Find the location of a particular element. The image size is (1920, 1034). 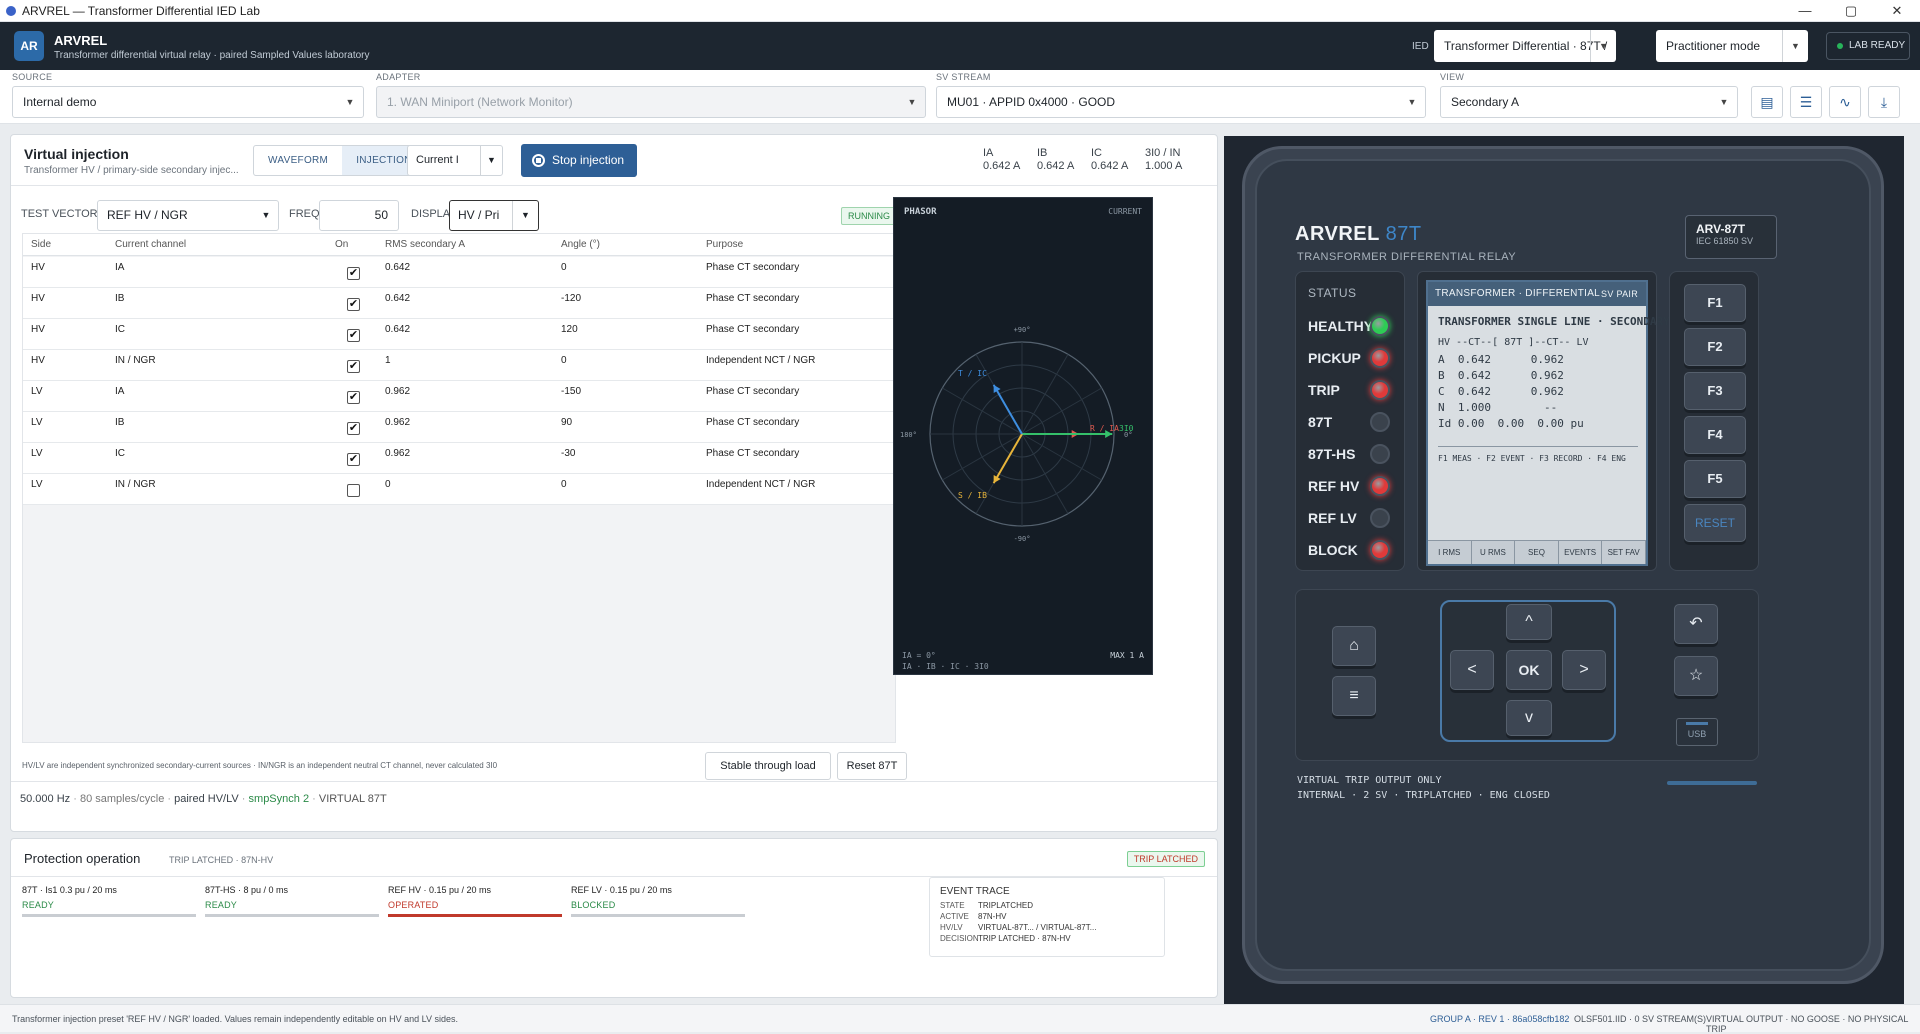

display-select: HV / Pri ▼ is located at coordinates (494, 215).